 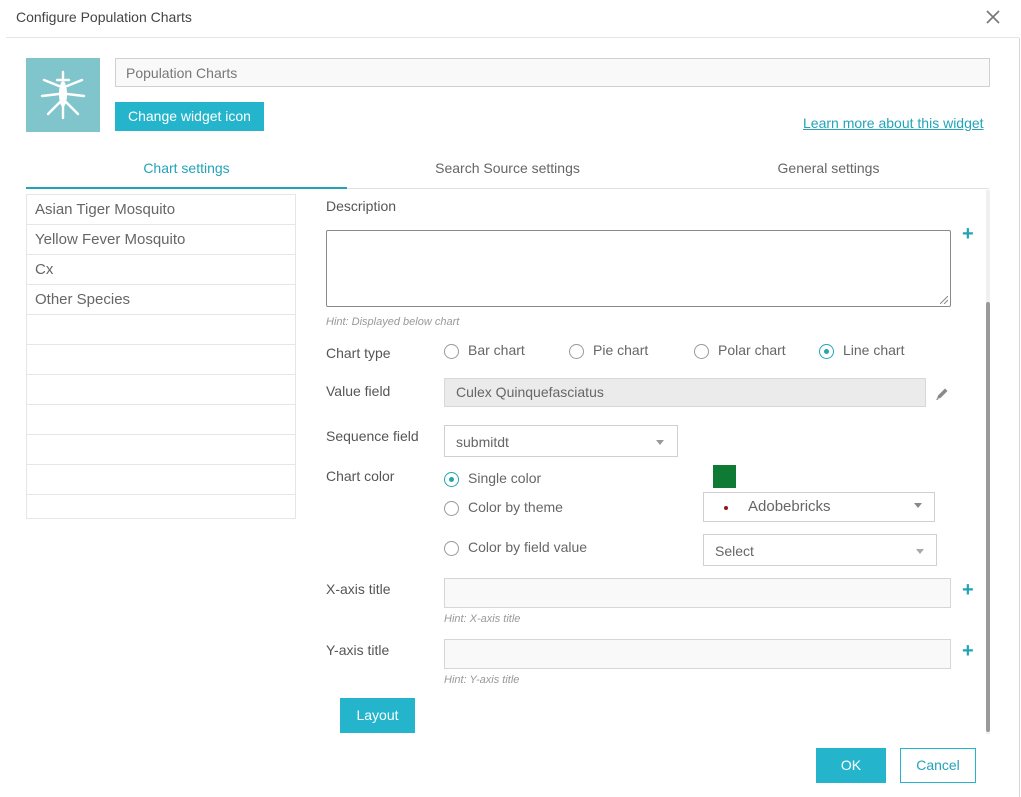 I want to click on x-axis-title-label: X-axis title, so click(x=358, y=589).